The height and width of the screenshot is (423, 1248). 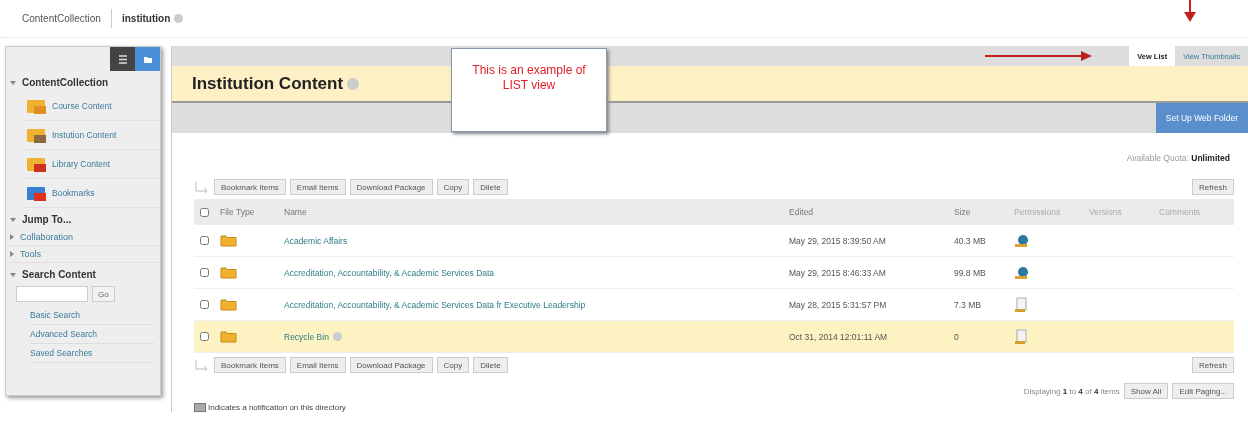 What do you see at coordinates (1071, 391) in the screenshot?
I see `paging-text: Displaying 1 to 4 of 4 items` at bounding box center [1071, 391].